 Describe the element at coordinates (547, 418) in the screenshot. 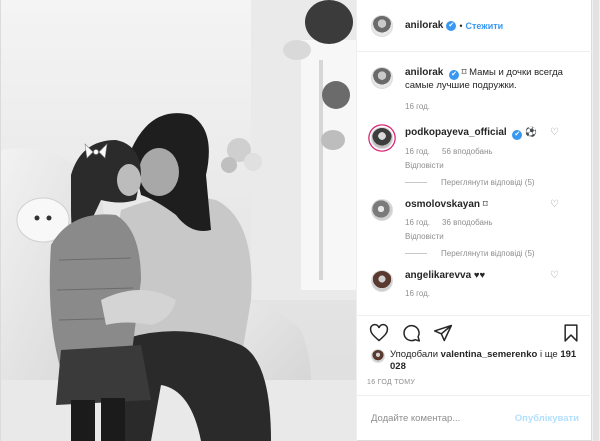

I see `publish-button: Опублікувати` at that location.